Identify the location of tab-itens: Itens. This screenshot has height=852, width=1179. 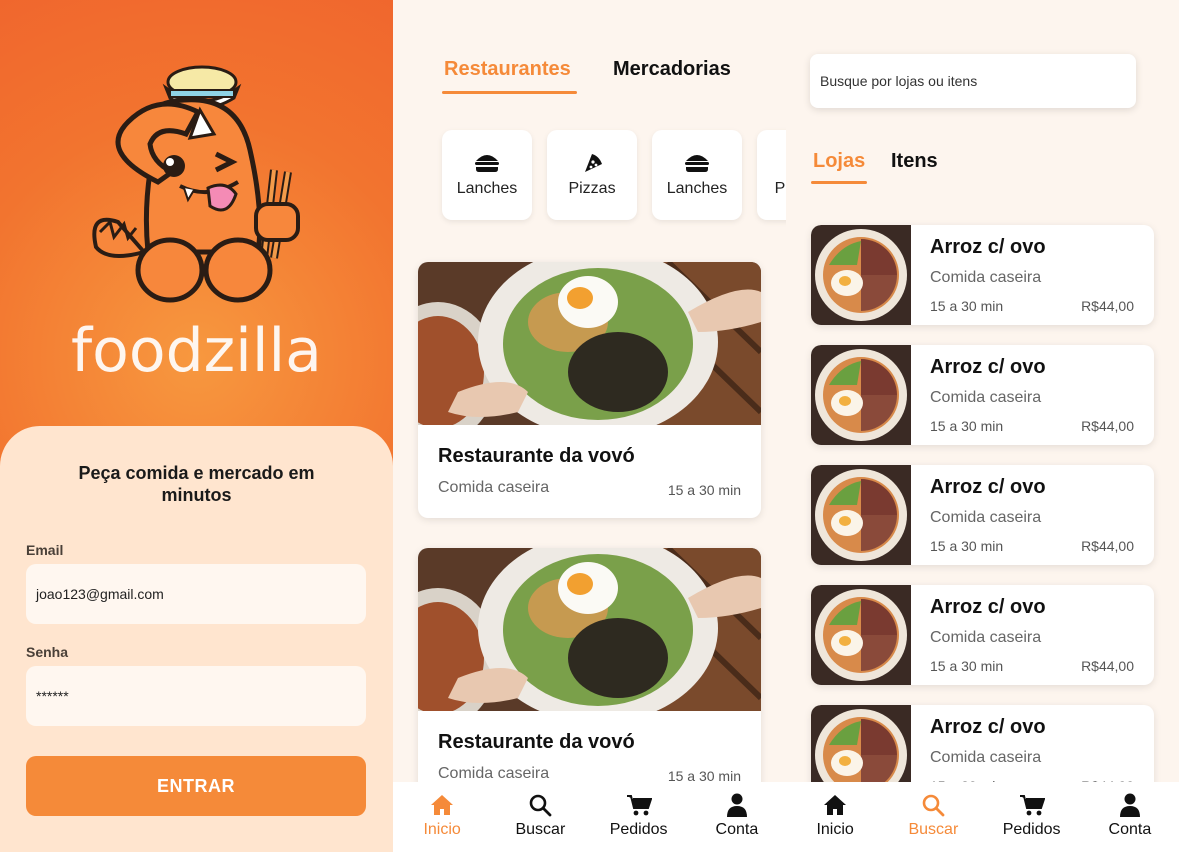
(914, 161).